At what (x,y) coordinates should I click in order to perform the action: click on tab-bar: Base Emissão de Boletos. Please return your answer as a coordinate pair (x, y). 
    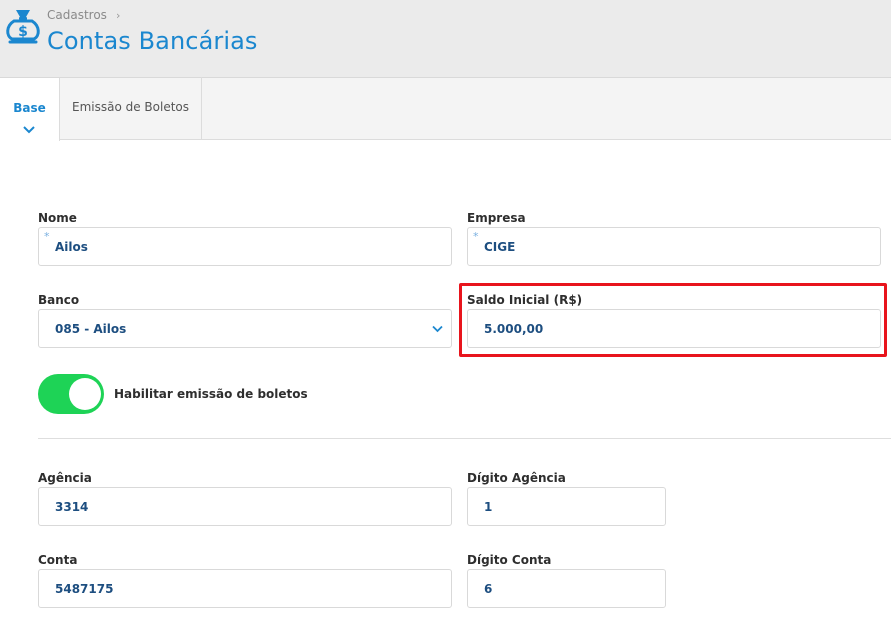
    Looking at the image, I should click on (445, 109).